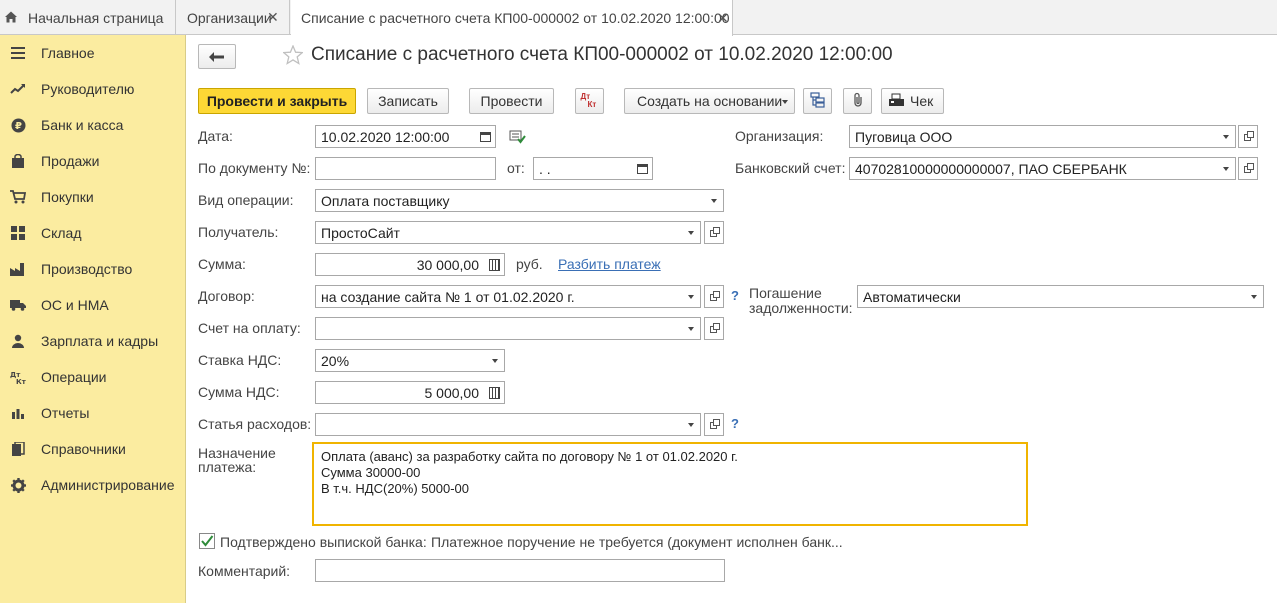  What do you see at coordinates (92, 161) in the screenshot?
I see `sidebar-item-sales: Продажи` at bounding box center [92, 161].